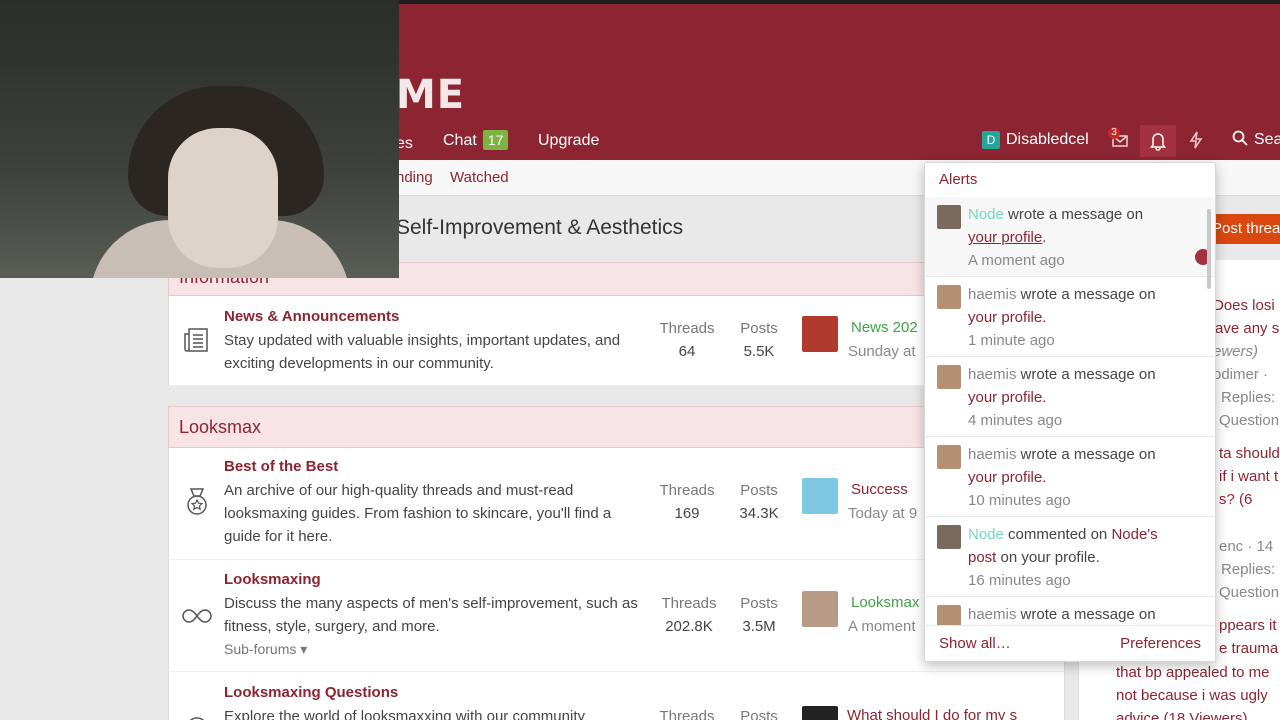  I want to click on alert-time: A moment ago, so click(1016, 260).